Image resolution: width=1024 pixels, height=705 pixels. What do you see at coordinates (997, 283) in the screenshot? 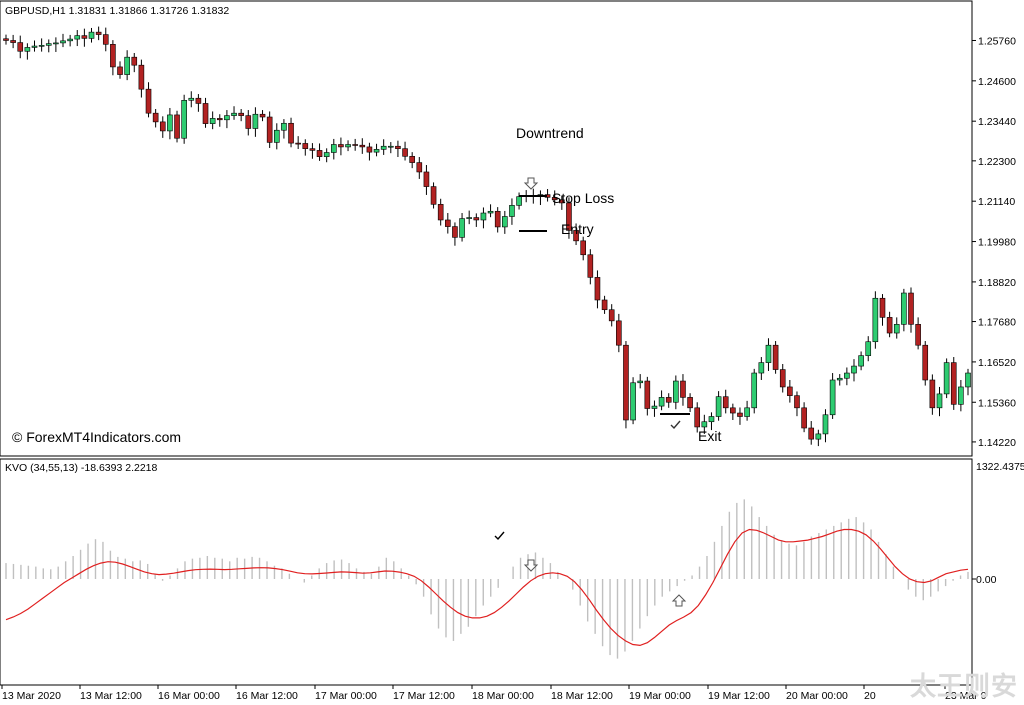
I see `price-tick-label: 1.18820` at bounding box center [997, 283].